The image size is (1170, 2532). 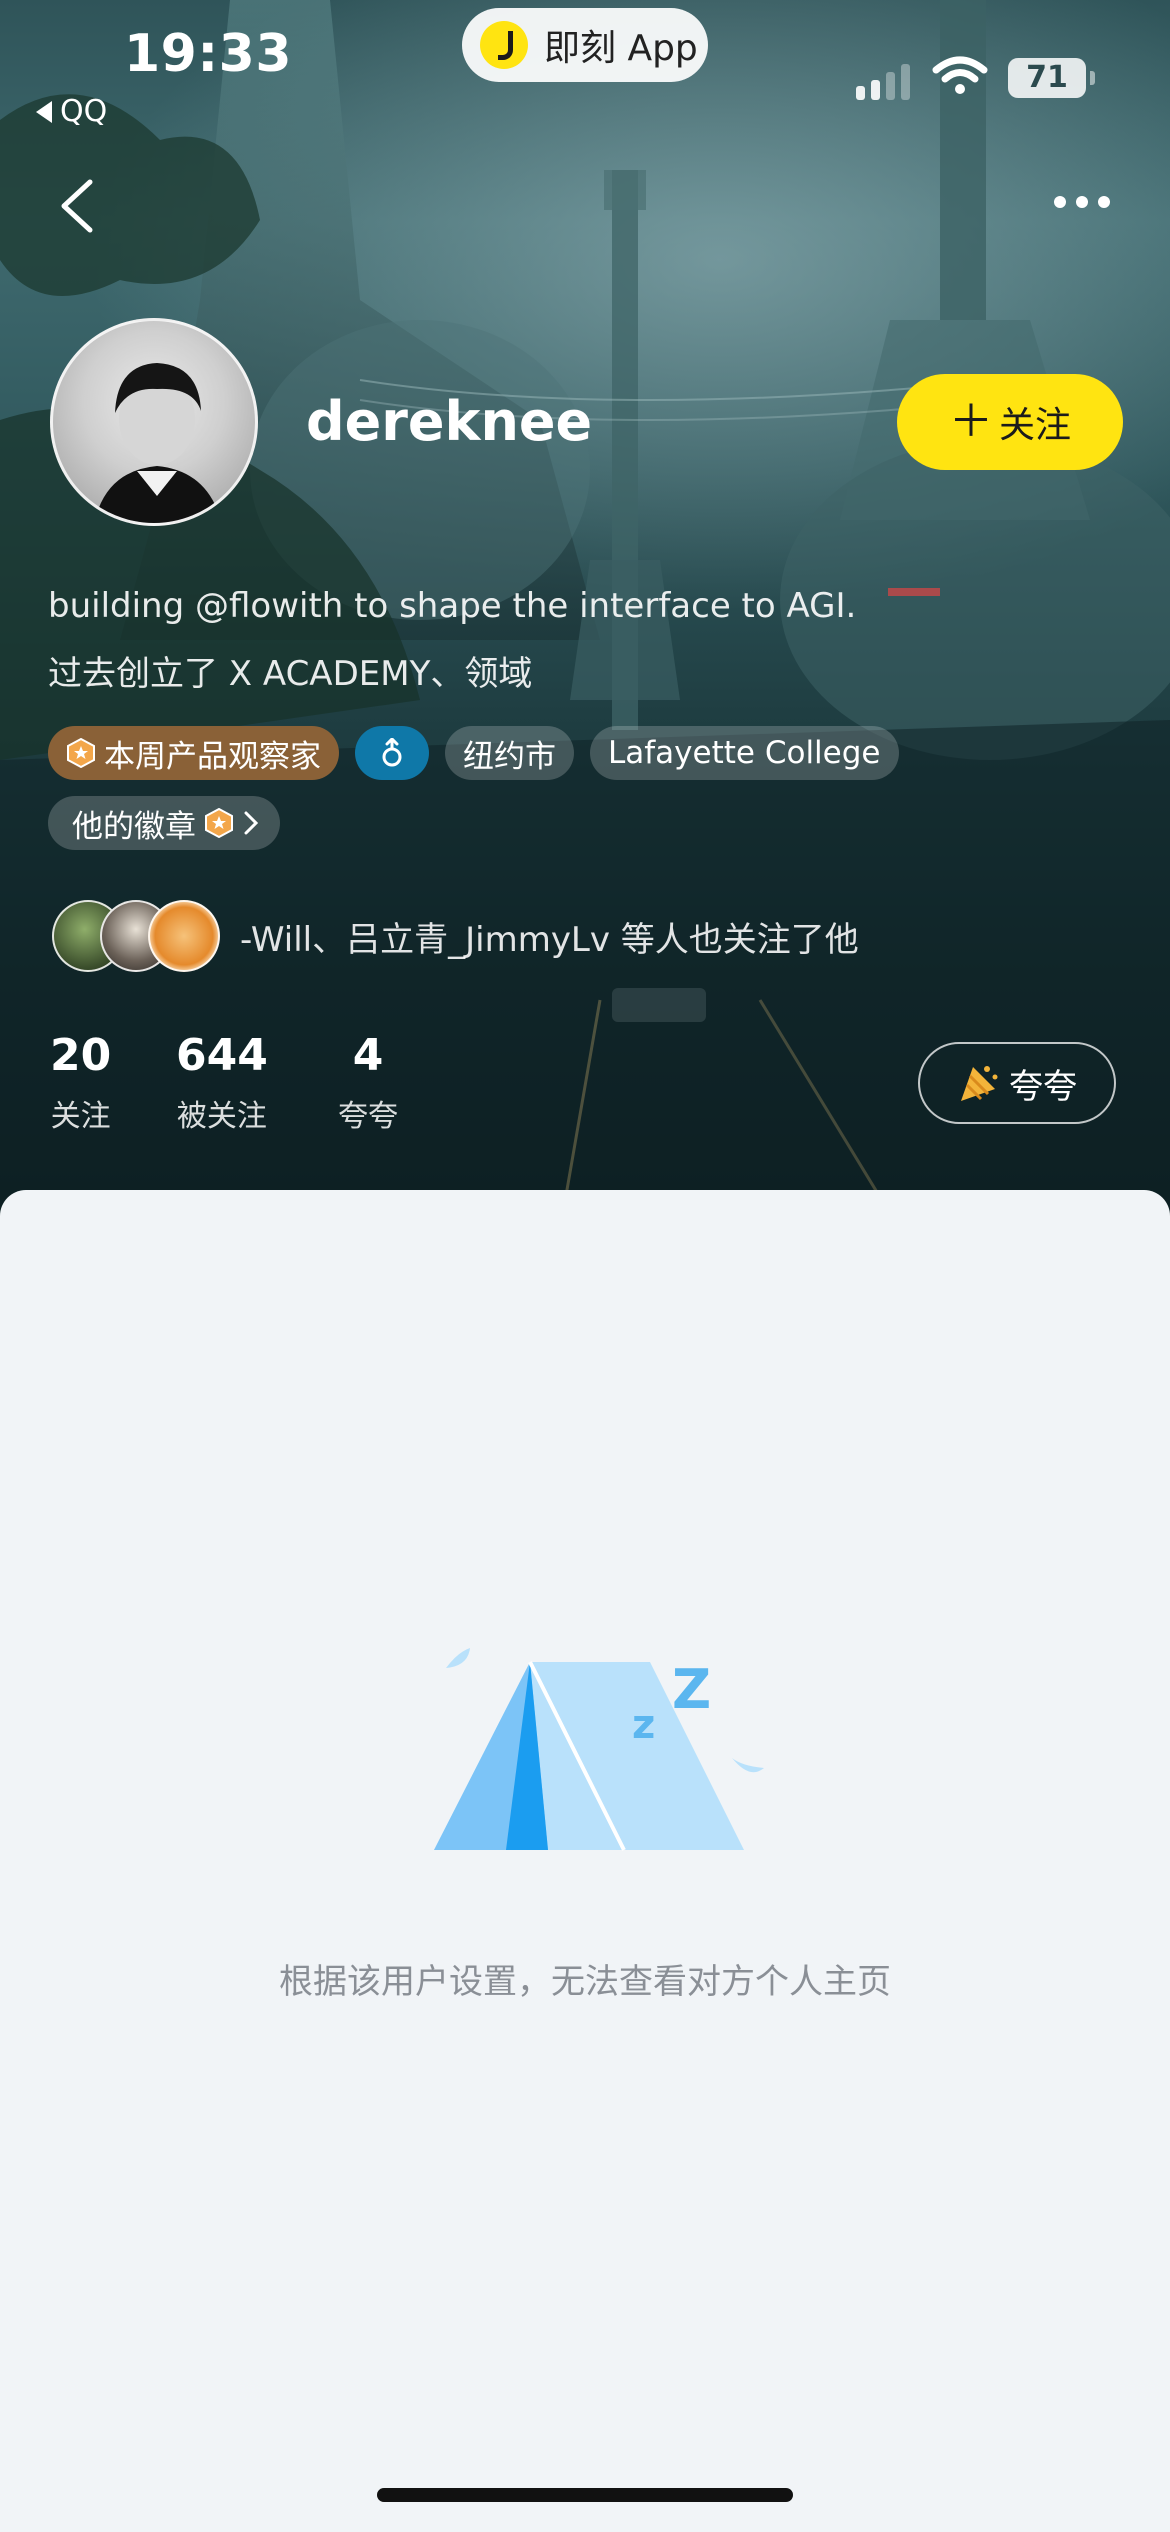 What do you see at coordinates (208, 54) in the screenshot?
I see `status-time: 19:33` at bounding box center [208, 54].